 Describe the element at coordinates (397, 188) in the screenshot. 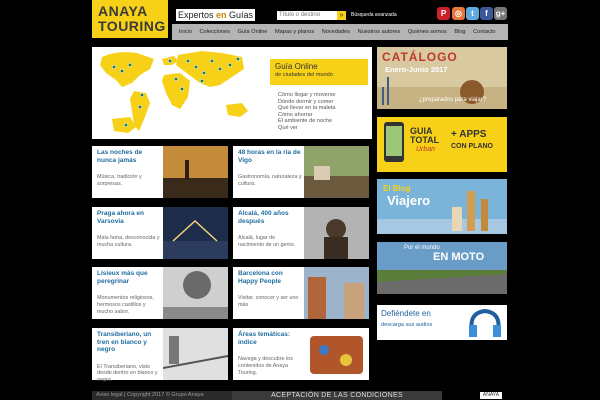

I see `blog-line1: El Blog` at that location.